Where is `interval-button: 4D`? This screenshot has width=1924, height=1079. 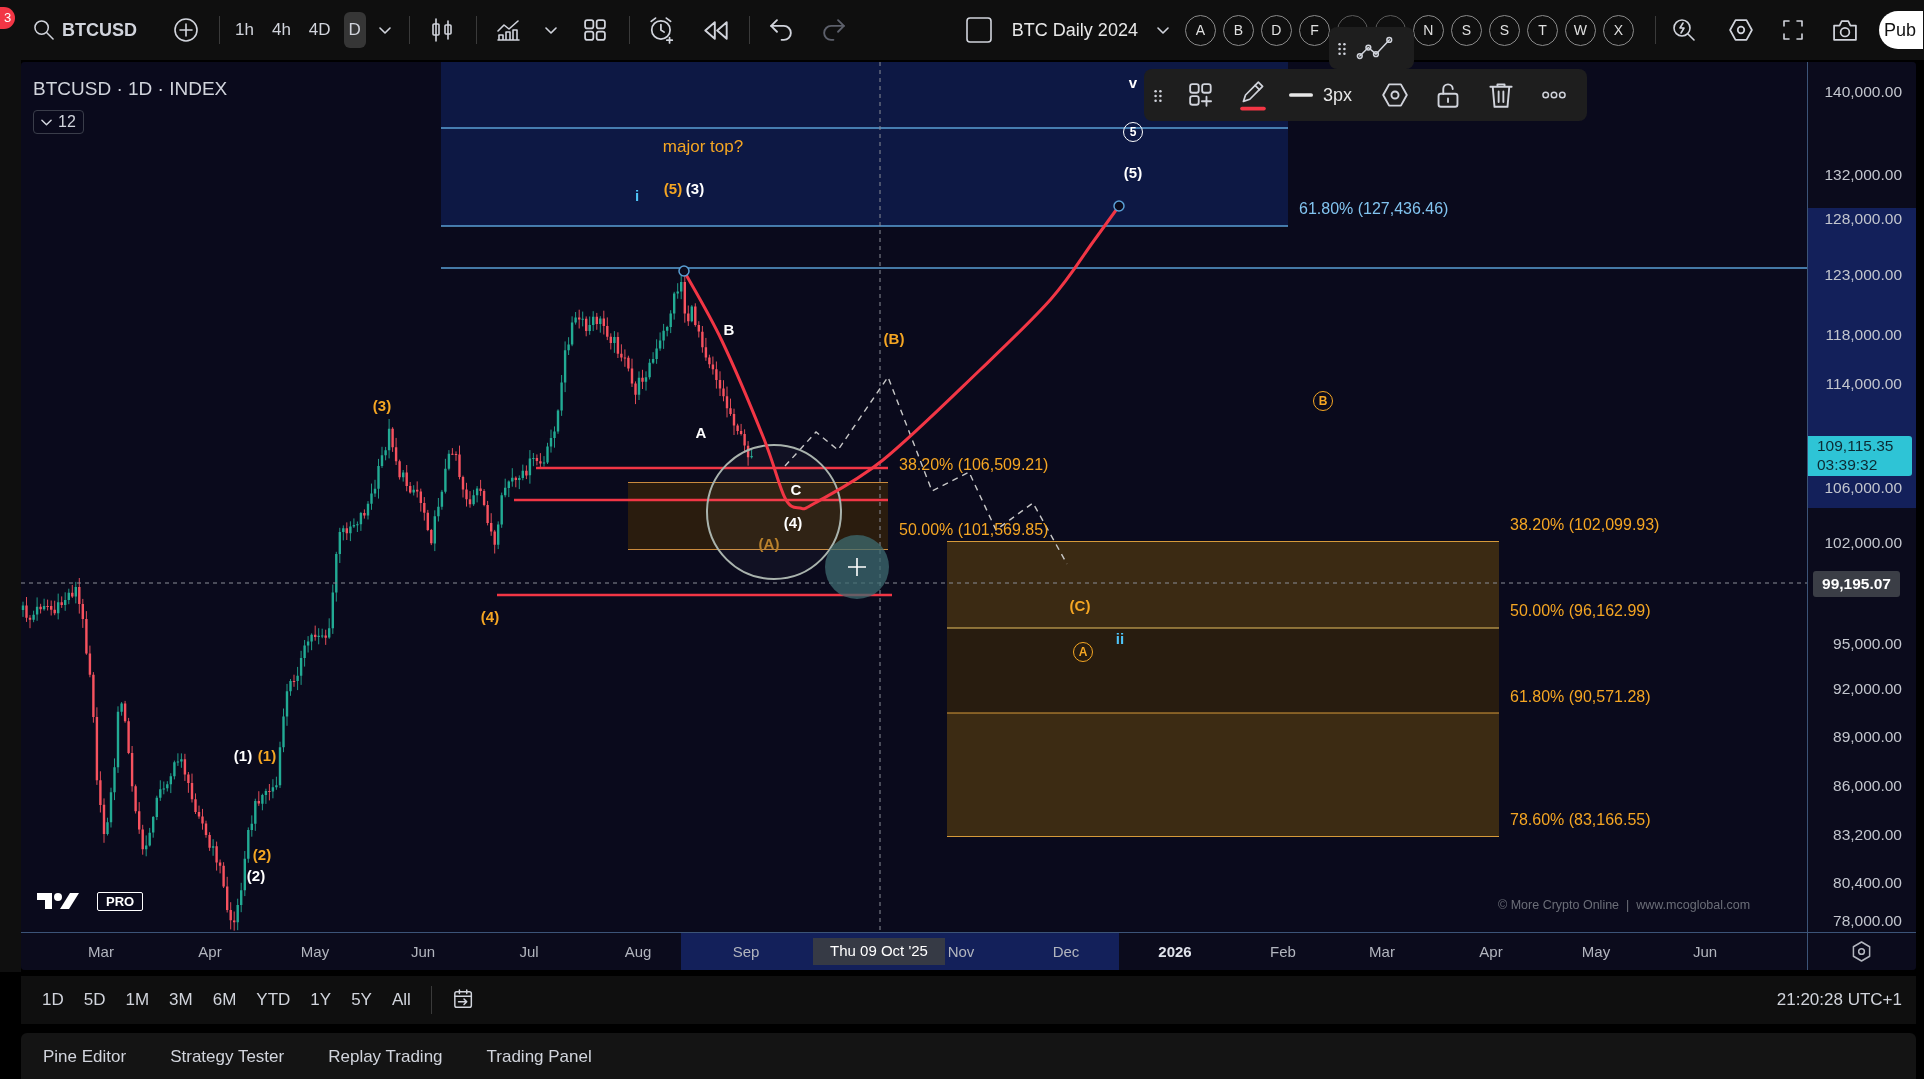 interval-button: 4D is located at coordinates (319, 30).